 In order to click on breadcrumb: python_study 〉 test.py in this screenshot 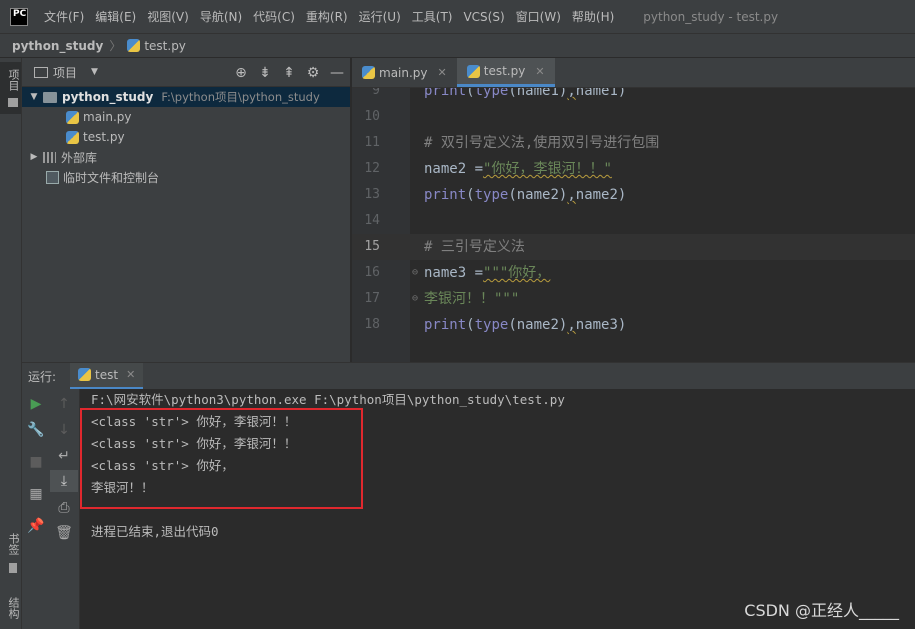, I will do `click(457, 45)`.